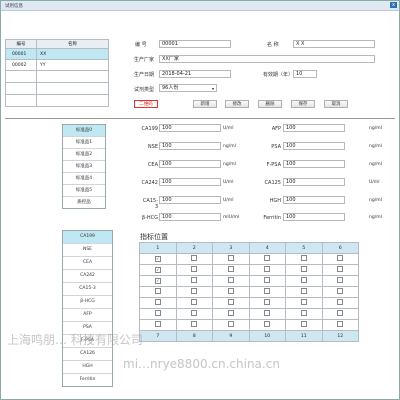 The image size is (400, 400). Describe the element at coordinates (57, 73) in the screenshot. I see `reagent-table: 编号 名称 00001 XX 00002 YY` at that location.